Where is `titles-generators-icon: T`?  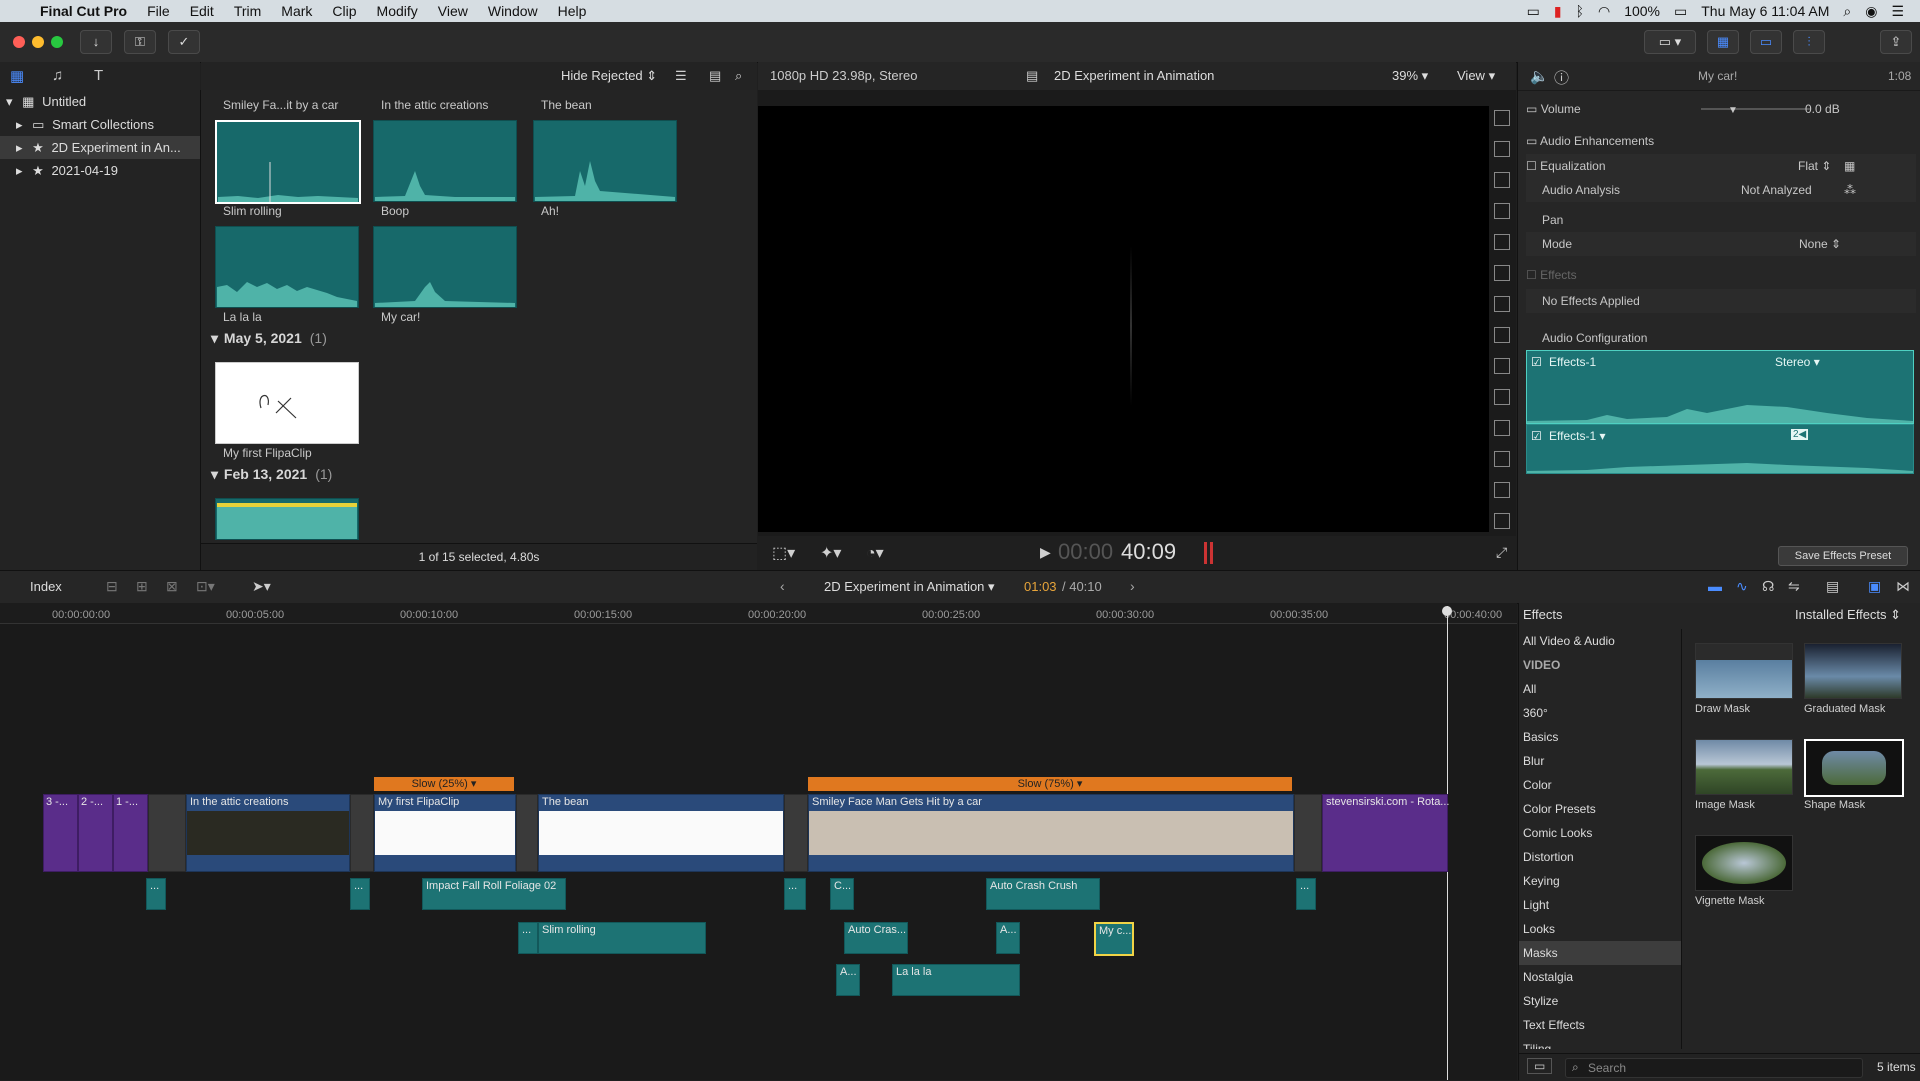 titles-generators-icon: T is located at coordinates (98, 75).